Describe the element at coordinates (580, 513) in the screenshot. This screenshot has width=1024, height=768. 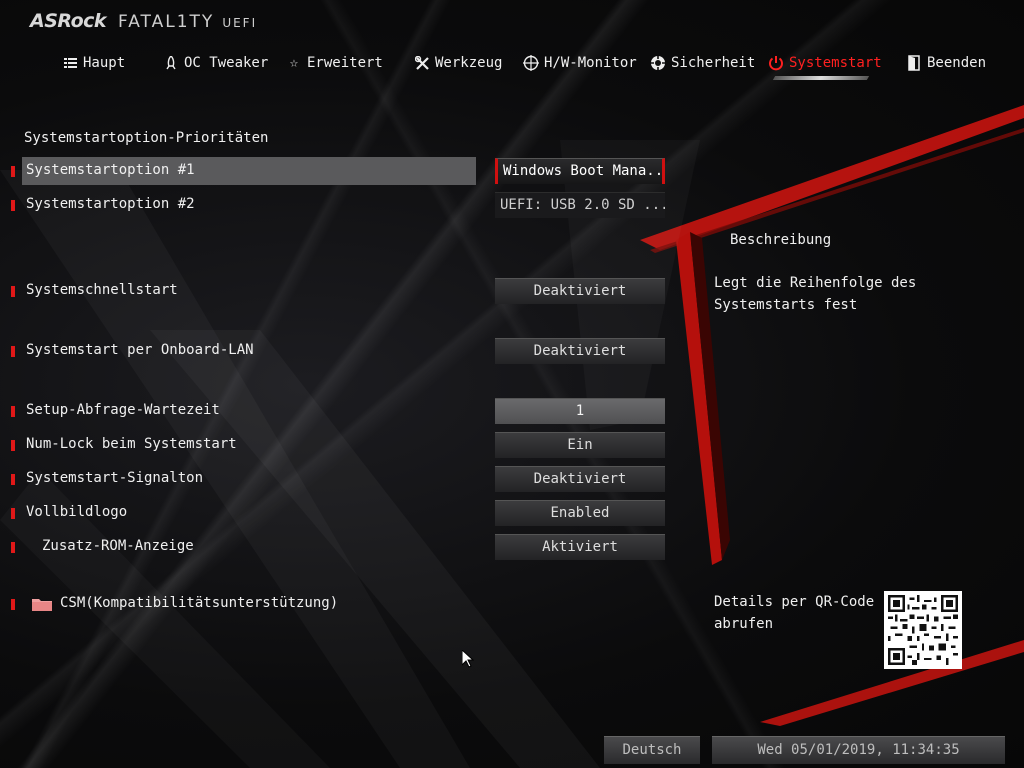
I see `full-screen-logo-value: Enabled` at that location.